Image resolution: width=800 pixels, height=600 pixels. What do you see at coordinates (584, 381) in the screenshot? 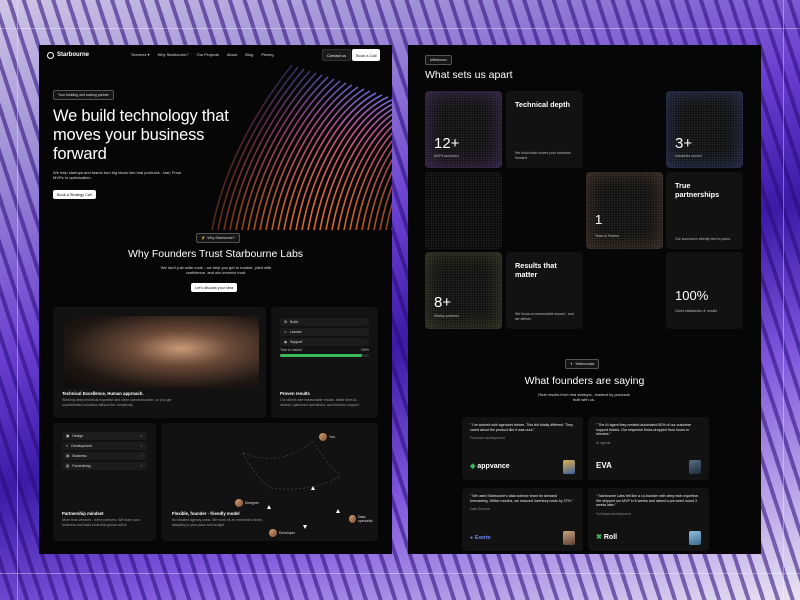
I see `testimonials-title: What founders are saying` at bounding box center [584, 381].